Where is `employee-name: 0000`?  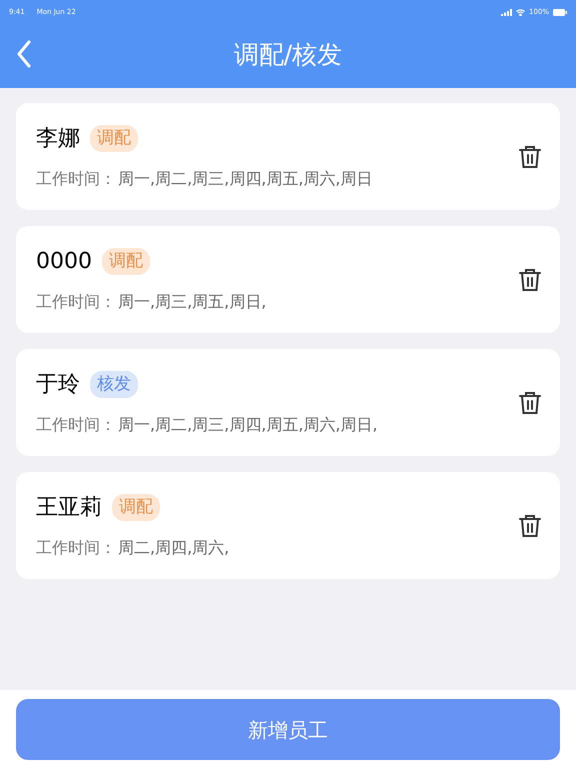
employee-name: 0000 is located at coordinates (64, 262).